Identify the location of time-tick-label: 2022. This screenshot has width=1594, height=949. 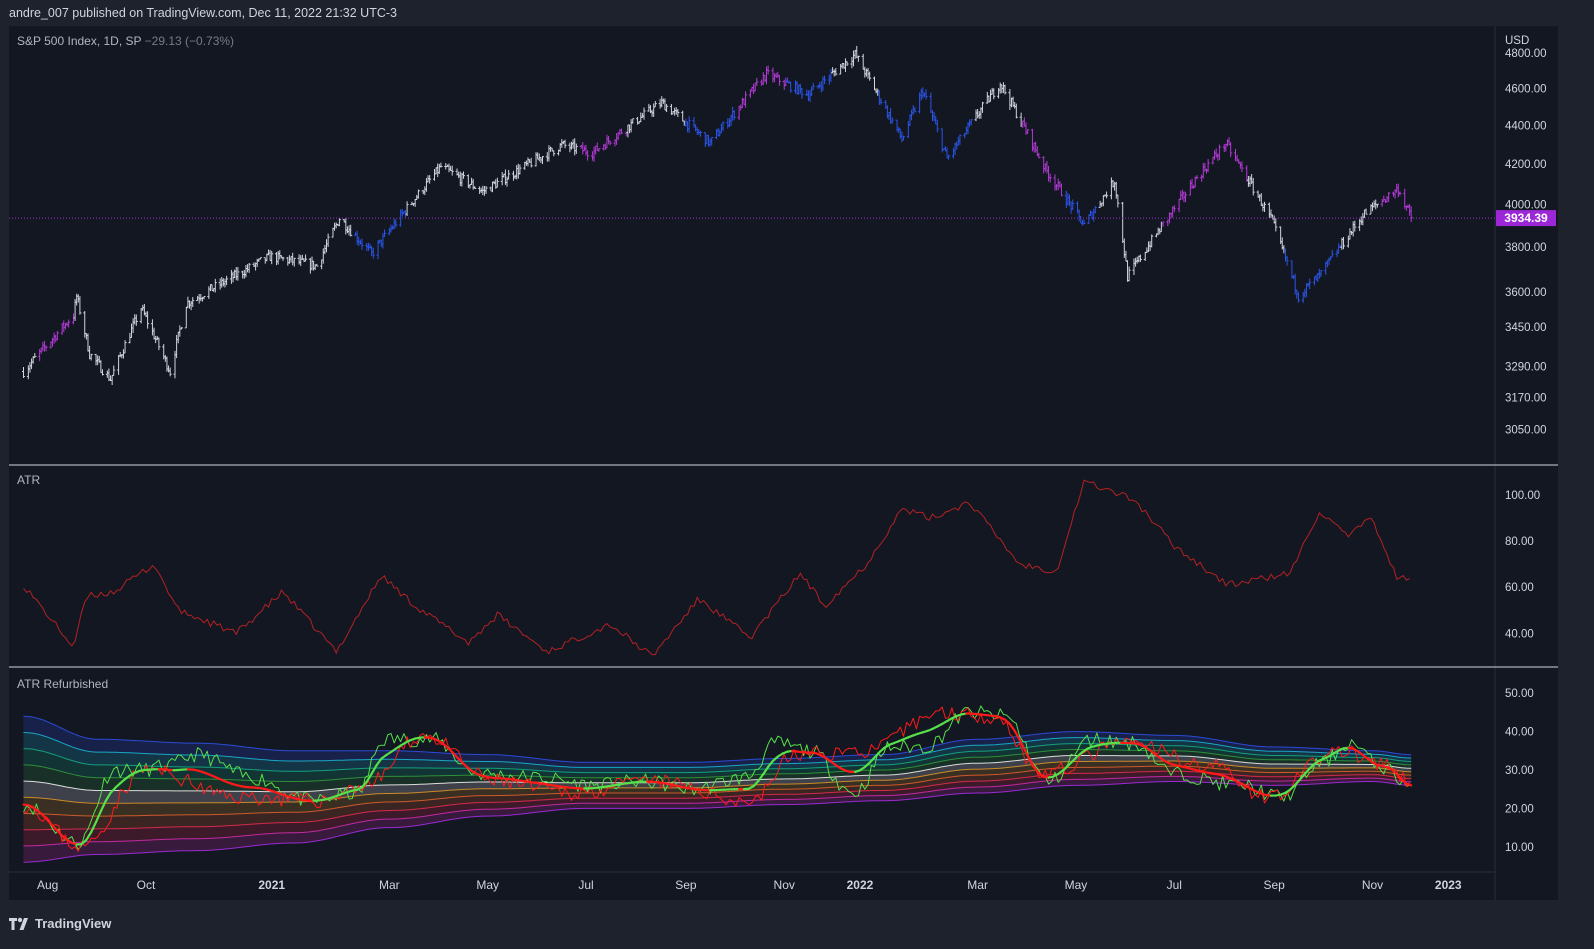
(860, 885).